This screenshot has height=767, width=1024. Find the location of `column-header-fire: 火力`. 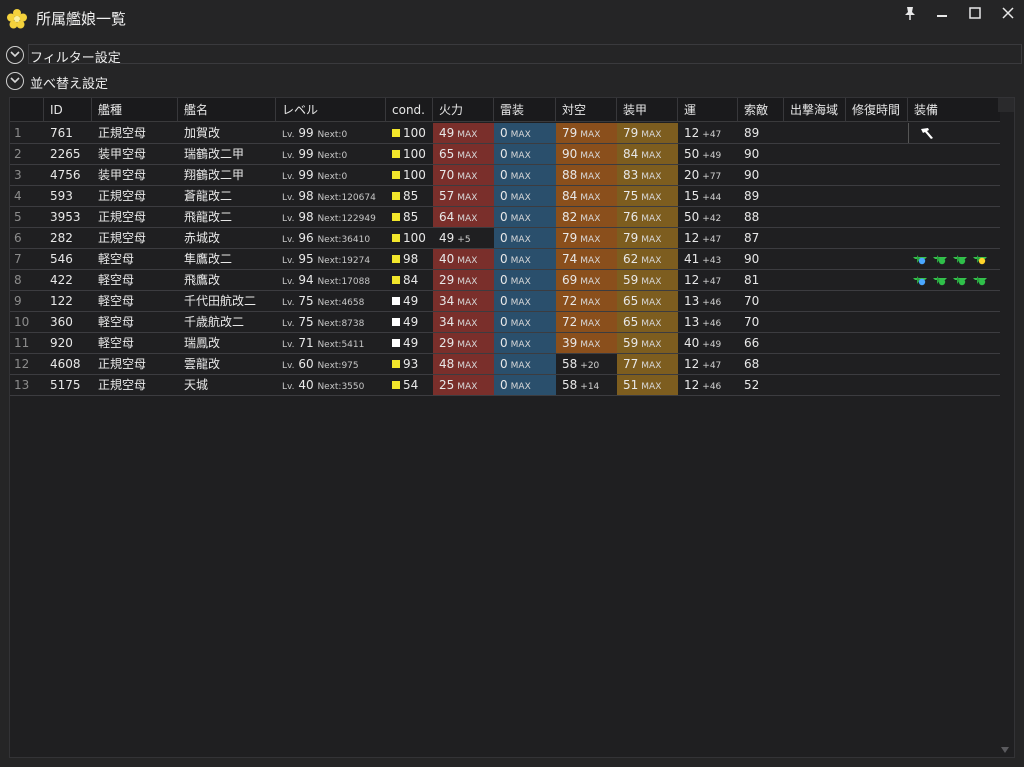

column-header-fire: 火力 is located at coordinates (463, 110).